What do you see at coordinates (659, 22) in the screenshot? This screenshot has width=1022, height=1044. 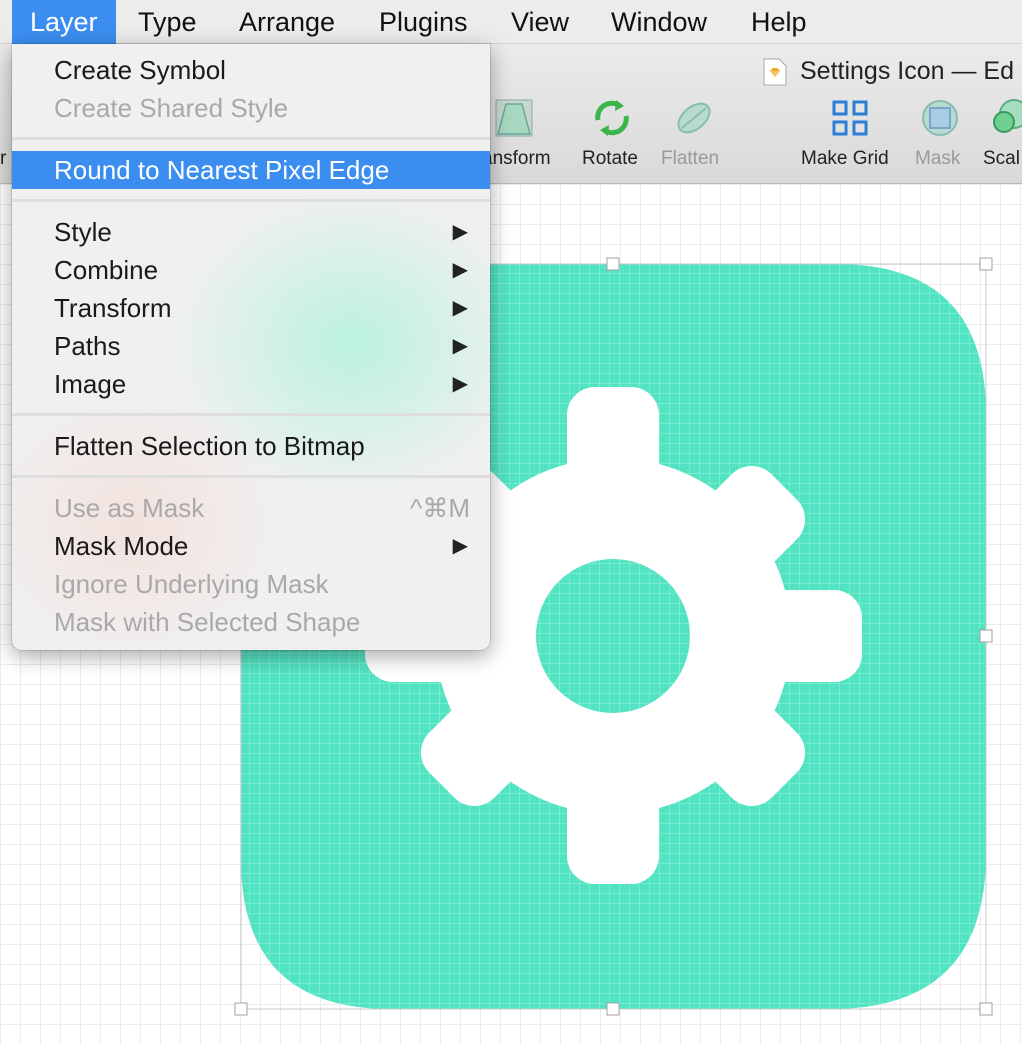 I see `menu-window: Window` at bounding box center [659, 22].